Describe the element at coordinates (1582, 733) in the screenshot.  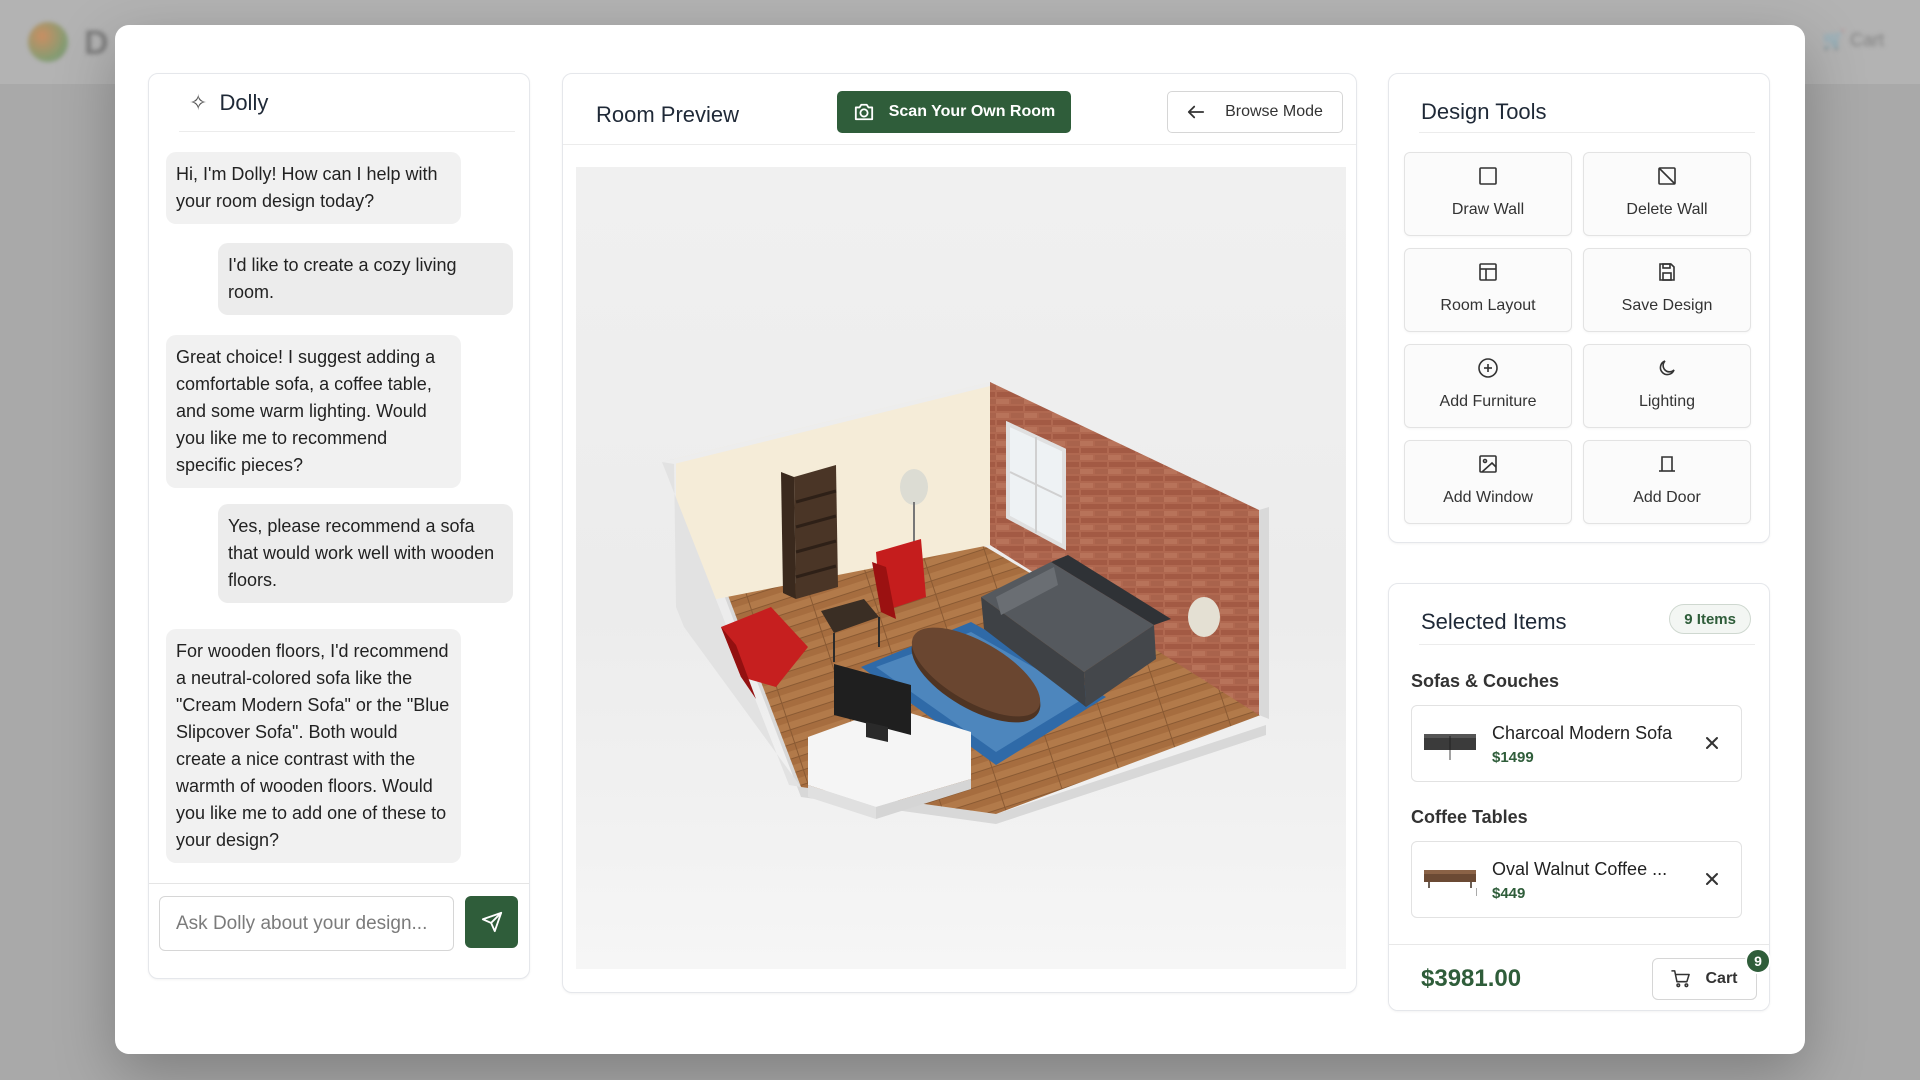
I see `item-name: Charcoal Modern Sofa` at that location.